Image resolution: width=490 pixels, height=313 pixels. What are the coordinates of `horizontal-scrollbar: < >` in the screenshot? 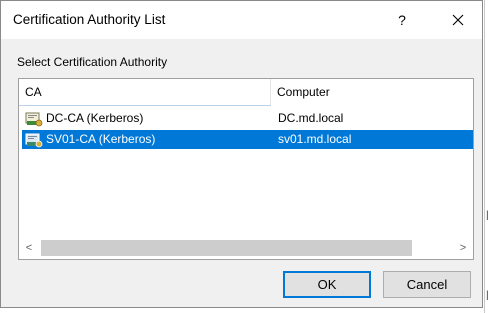 It's located at (246, 248).